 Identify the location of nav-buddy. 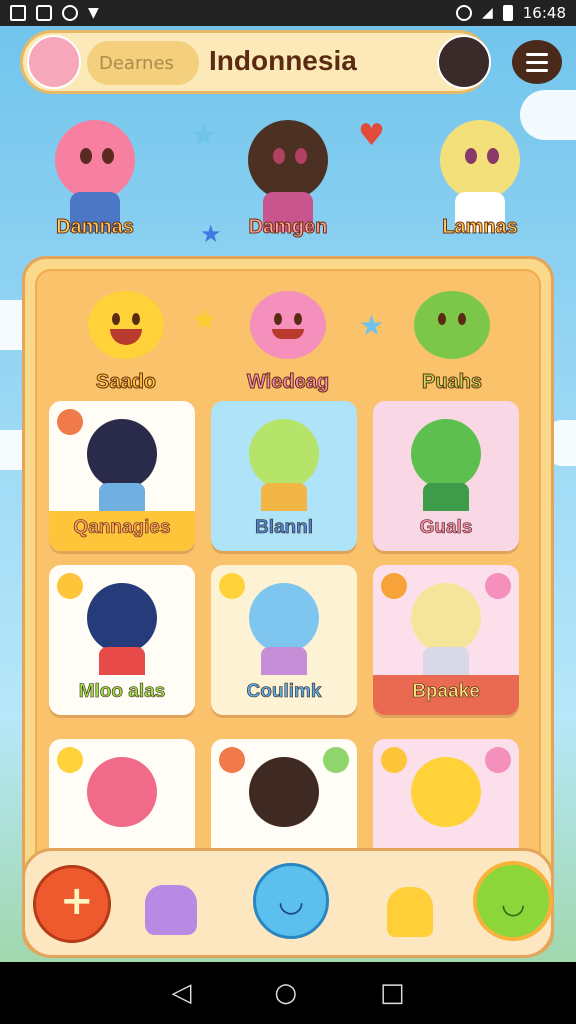
(410, 912).